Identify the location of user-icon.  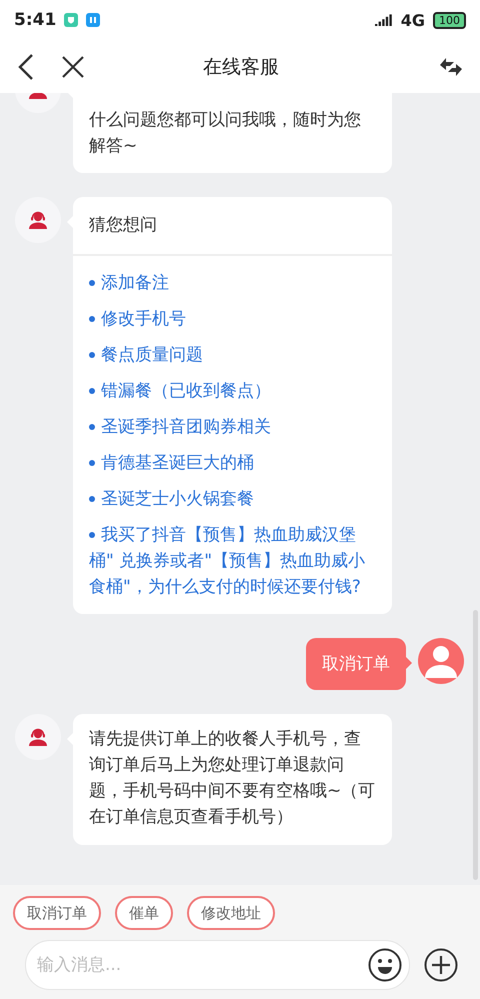
(441, 661).